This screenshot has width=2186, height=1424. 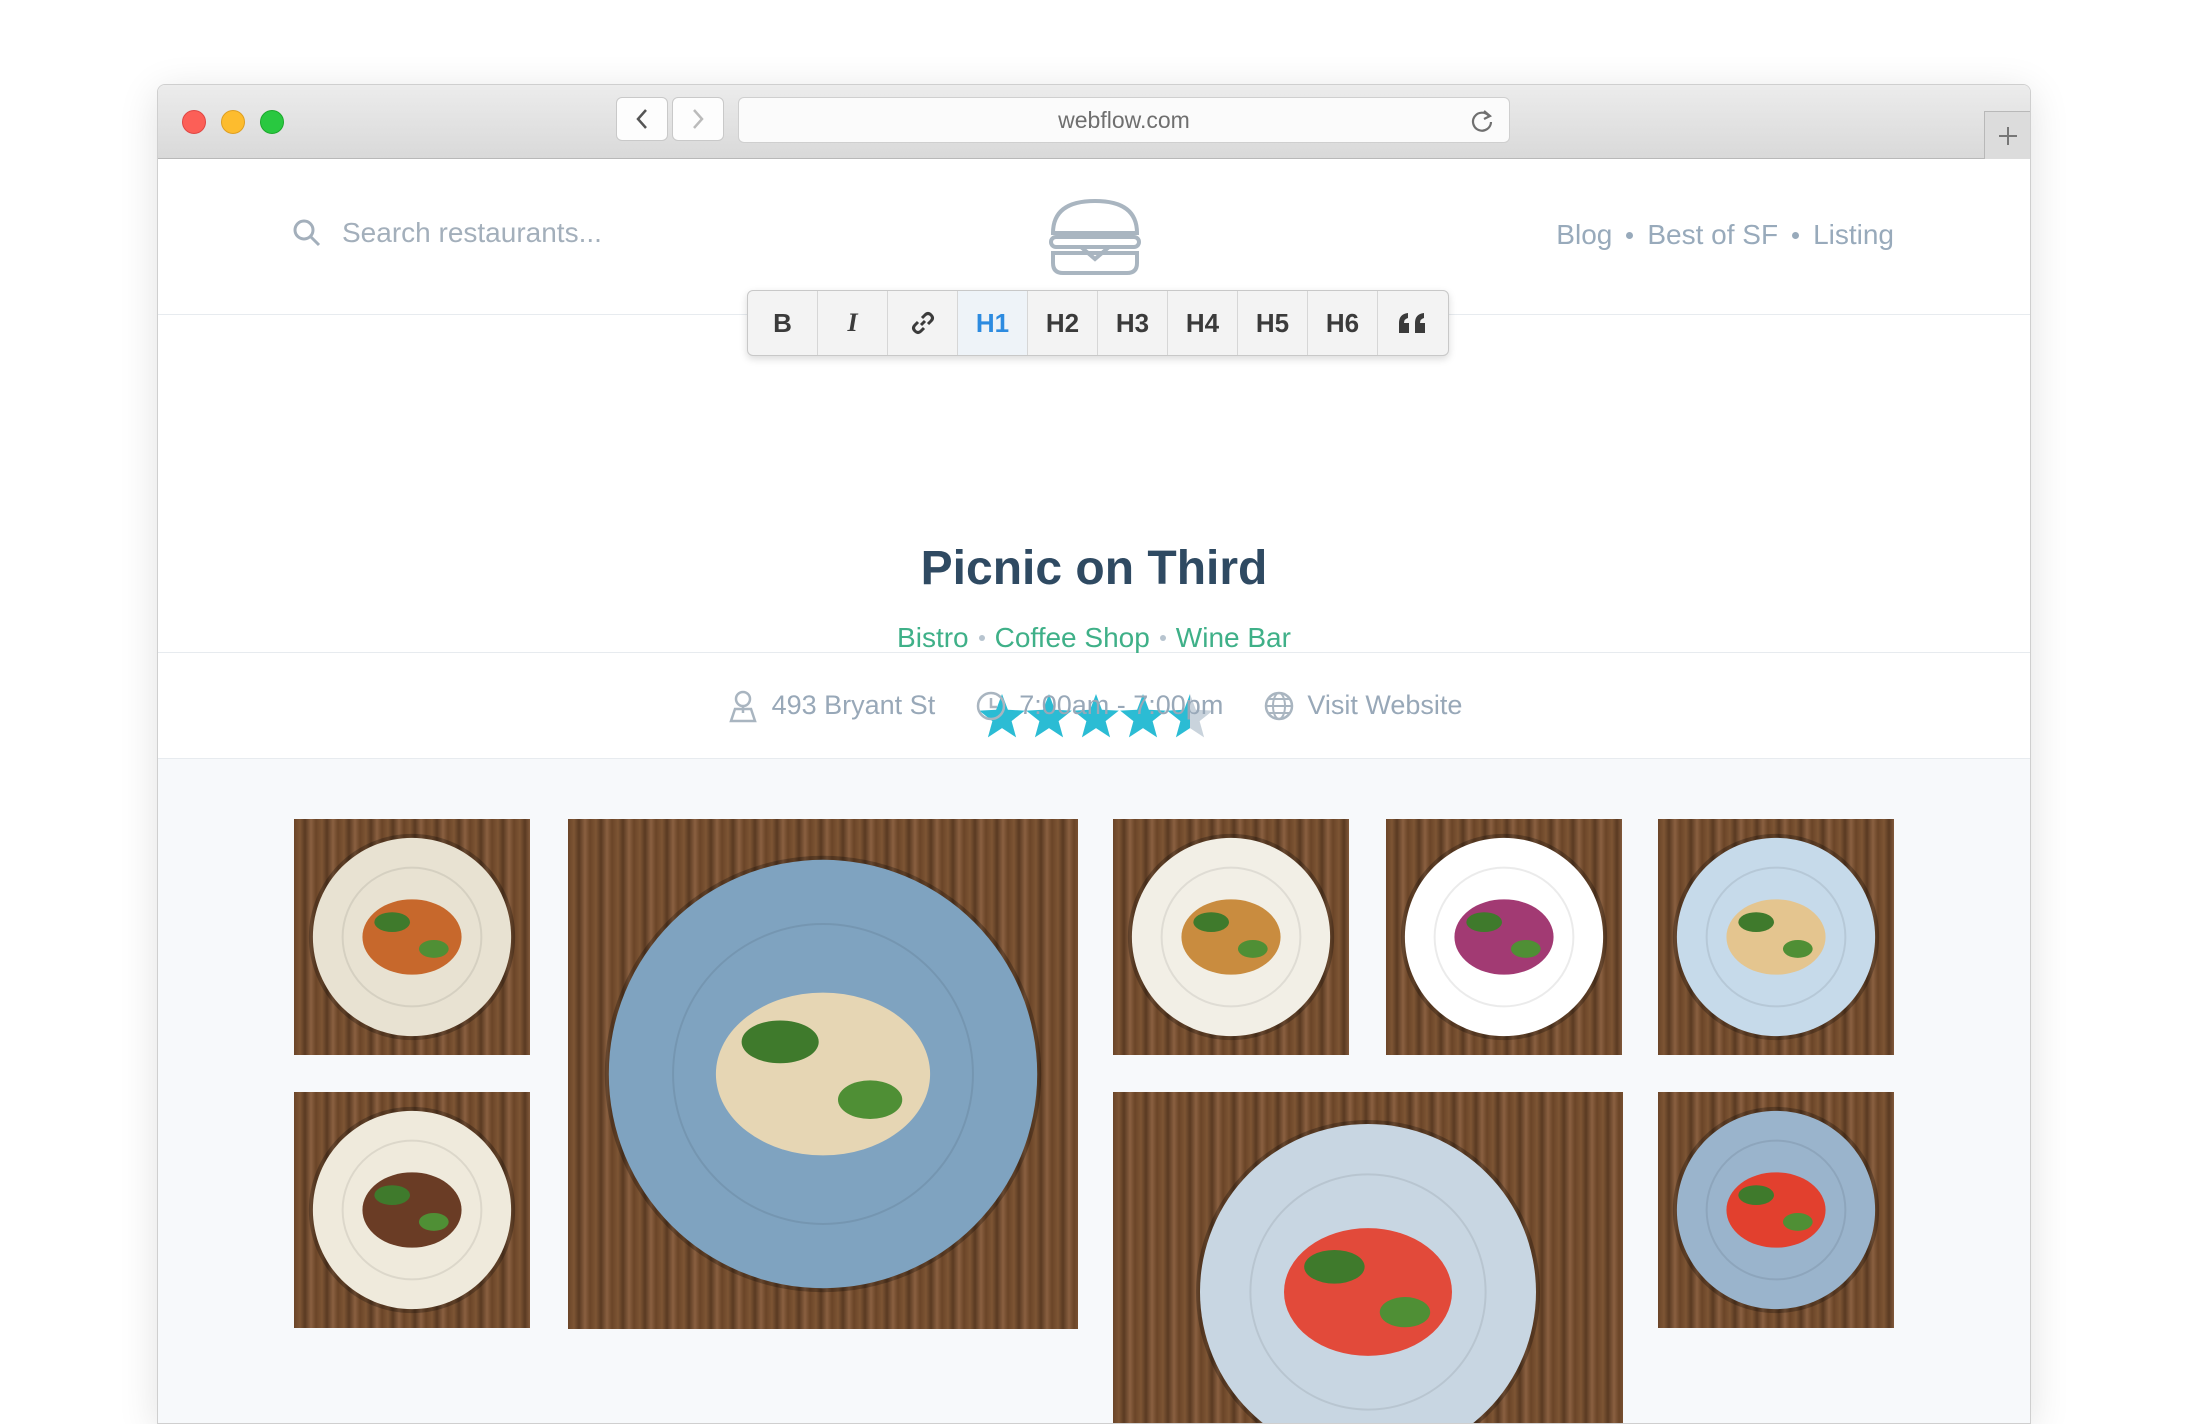 I want to click on gallery-photo-chicken-blue-plate, so click(x=823, y=1074).